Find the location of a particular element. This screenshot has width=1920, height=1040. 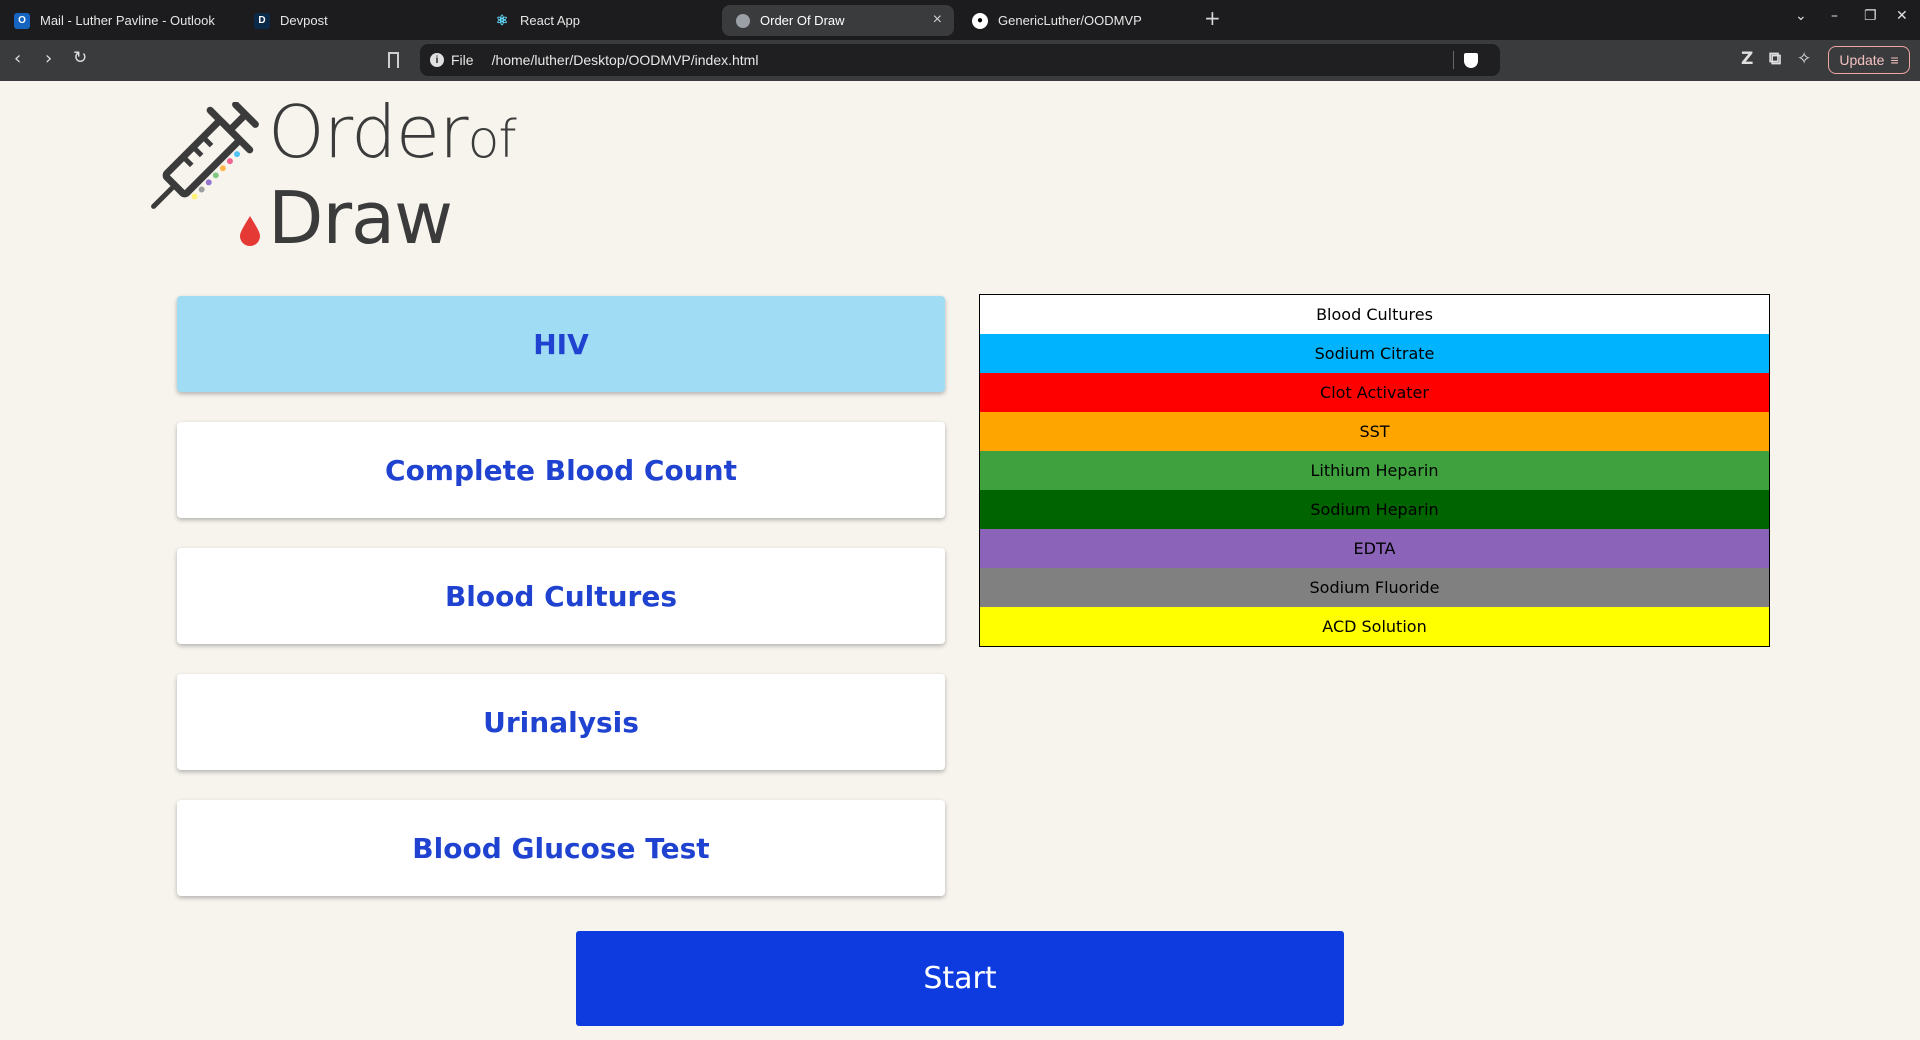

tube-row-acd-solution: ACD Solution is located at coordinates (1374, 626).